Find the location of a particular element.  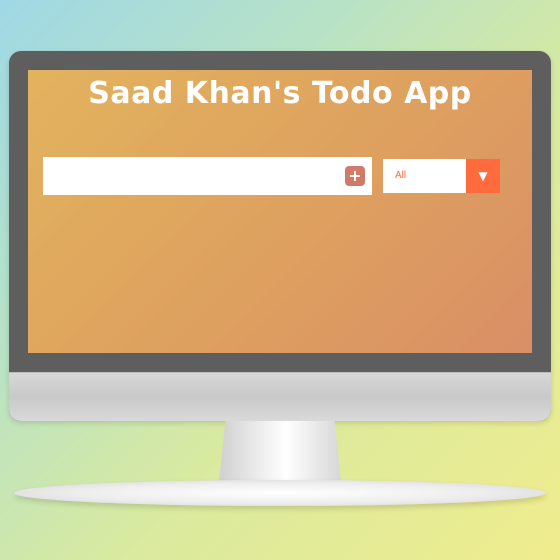

app-title: Saad Khan's Todo App is located at coordinates (280, 93).